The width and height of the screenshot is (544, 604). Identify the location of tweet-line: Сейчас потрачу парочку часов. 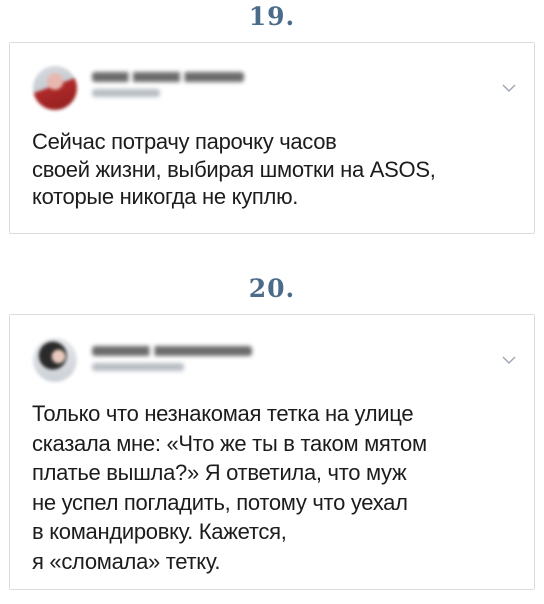
(184, 141).